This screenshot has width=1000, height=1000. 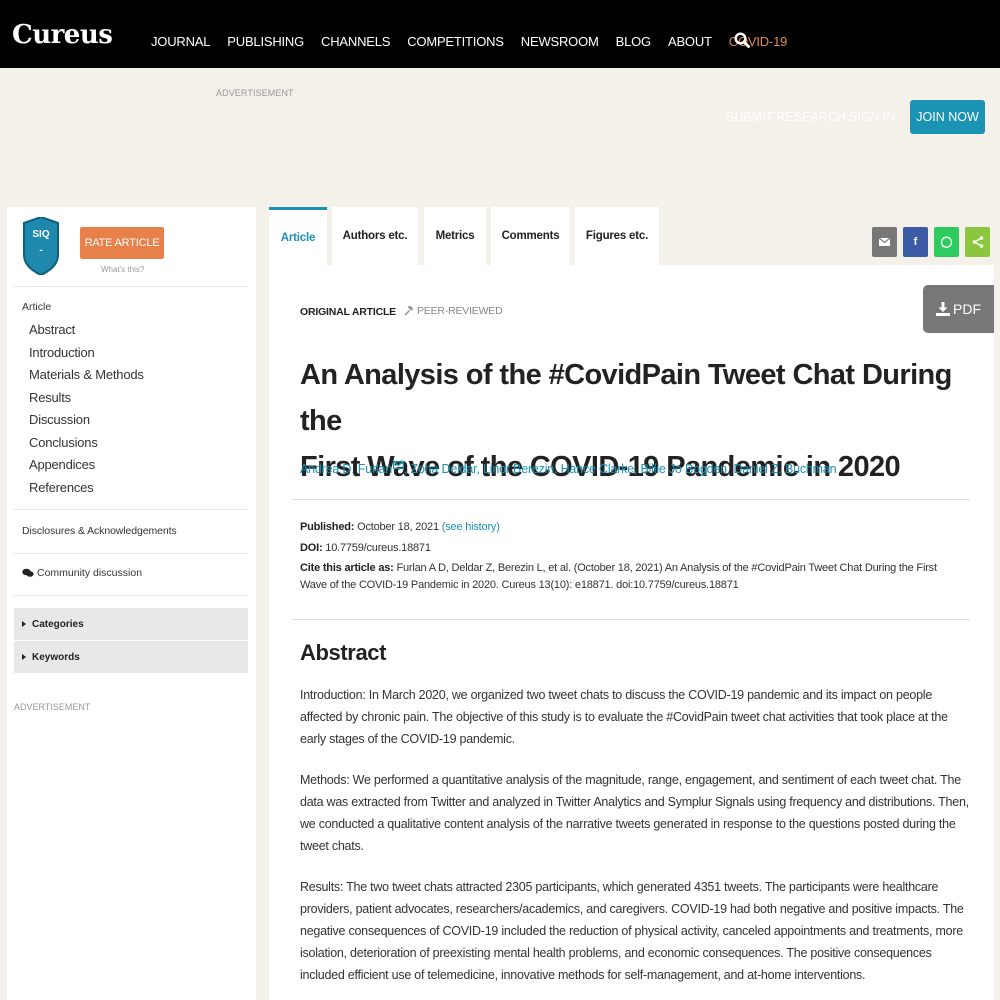 What do you see at coordinates (86, 421) in the screenshot?
I see `sidebar-item-discussion: Discussion` at bounding box center [86, 421].